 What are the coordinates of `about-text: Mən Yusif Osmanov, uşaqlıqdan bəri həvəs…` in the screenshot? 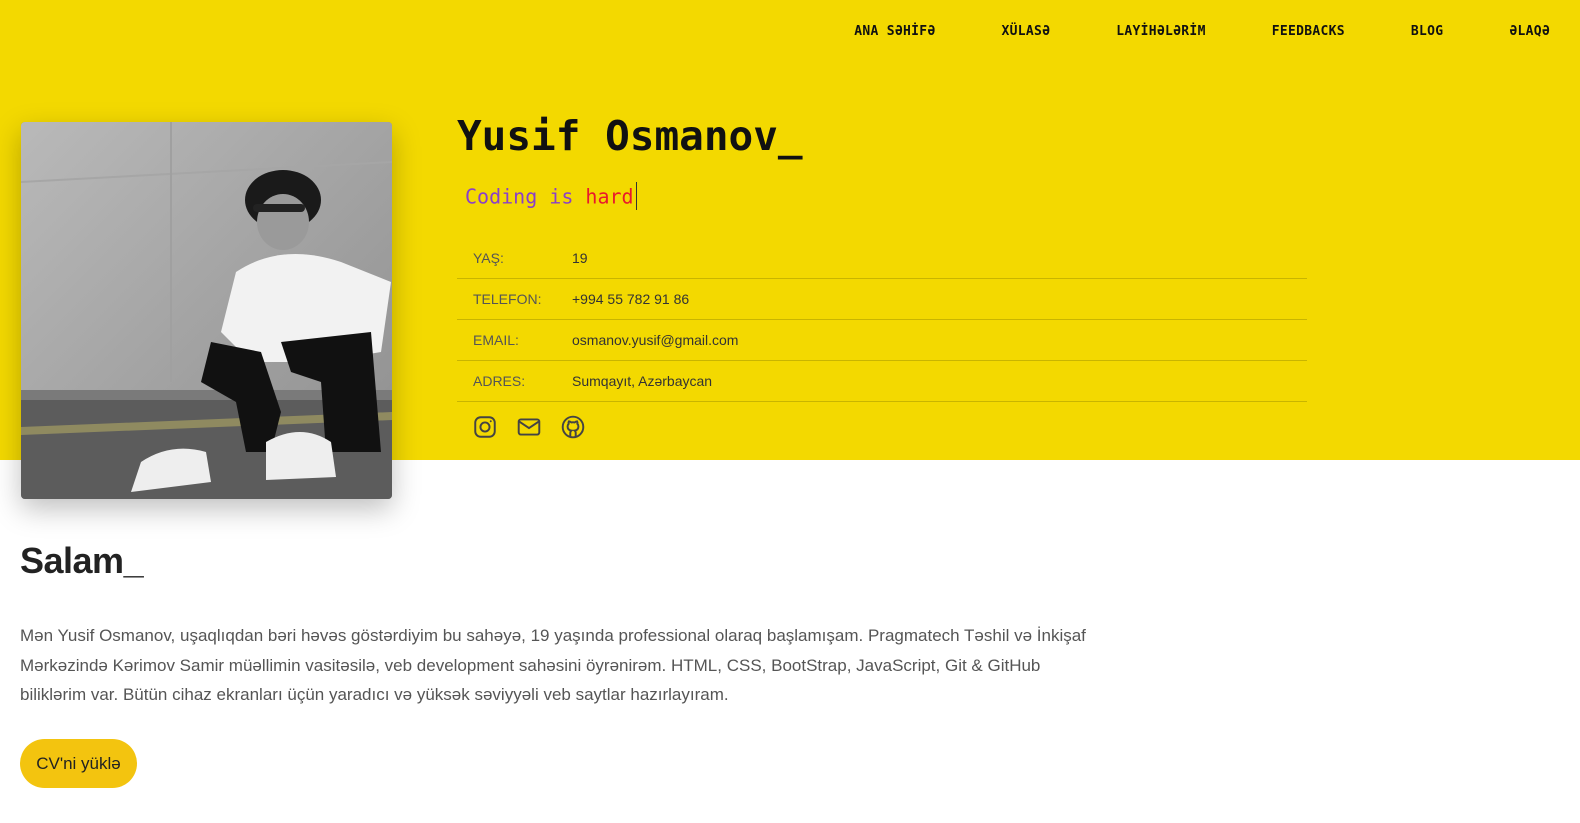 It's located at (553, 665).